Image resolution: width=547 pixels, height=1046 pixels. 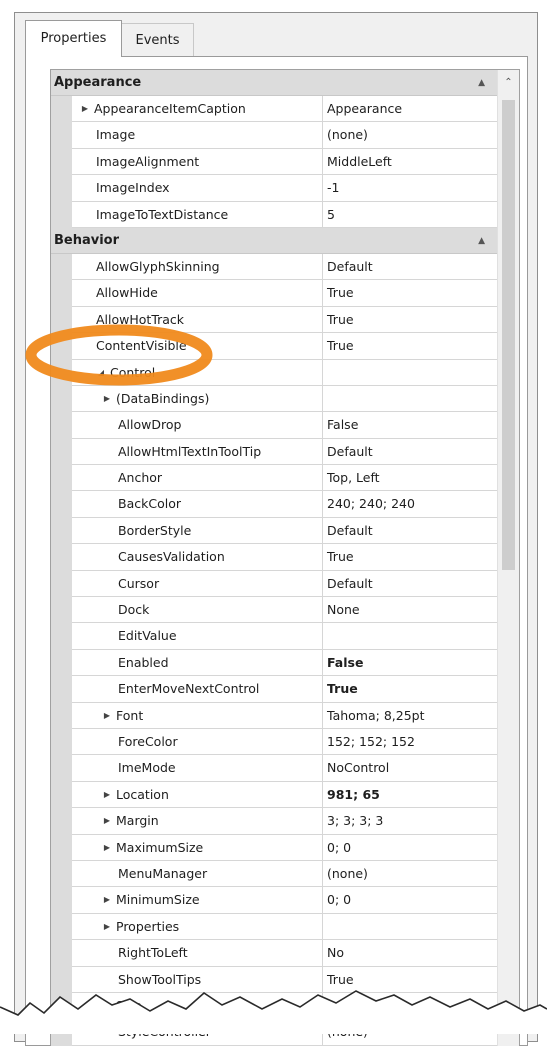 I want to click on property-name: ForeColor, so click(x=197, y=742).